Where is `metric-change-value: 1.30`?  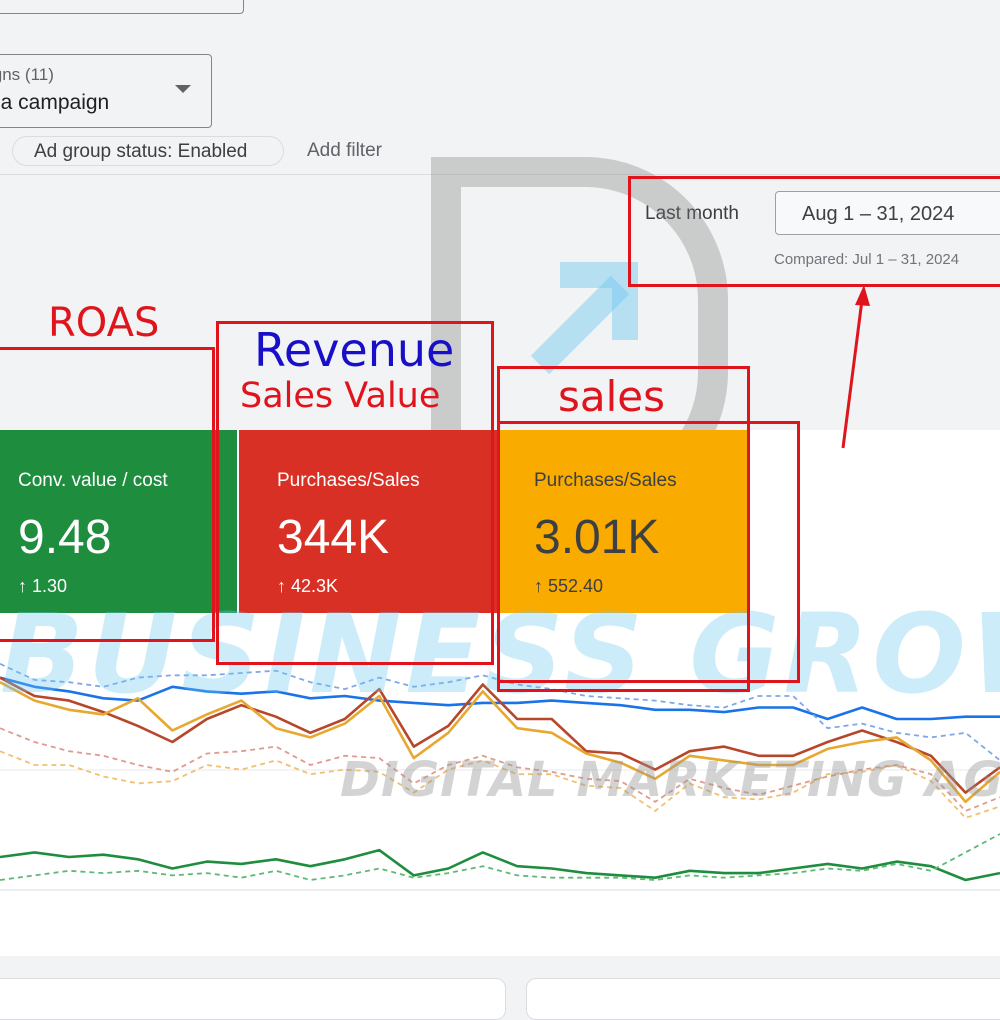 metric-change-value: 1.30 is located at coordinates (50, 586).